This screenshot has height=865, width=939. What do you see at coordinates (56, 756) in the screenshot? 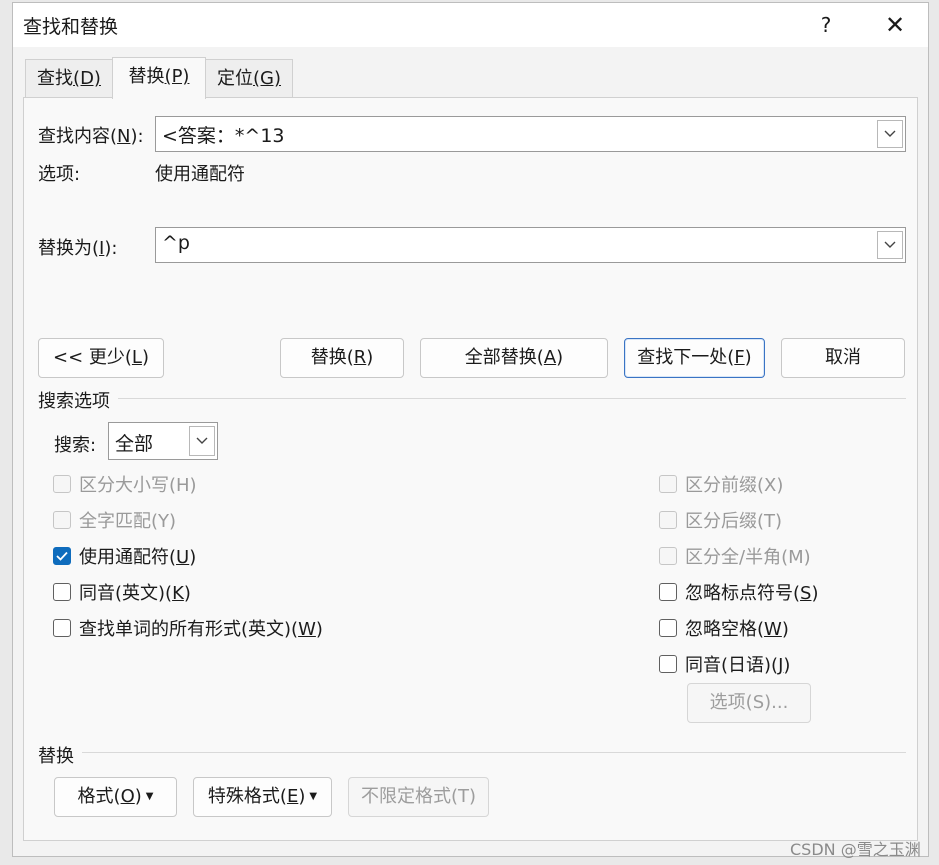
I see `replace-section-title: 替换` at bounding box center [56, 756].